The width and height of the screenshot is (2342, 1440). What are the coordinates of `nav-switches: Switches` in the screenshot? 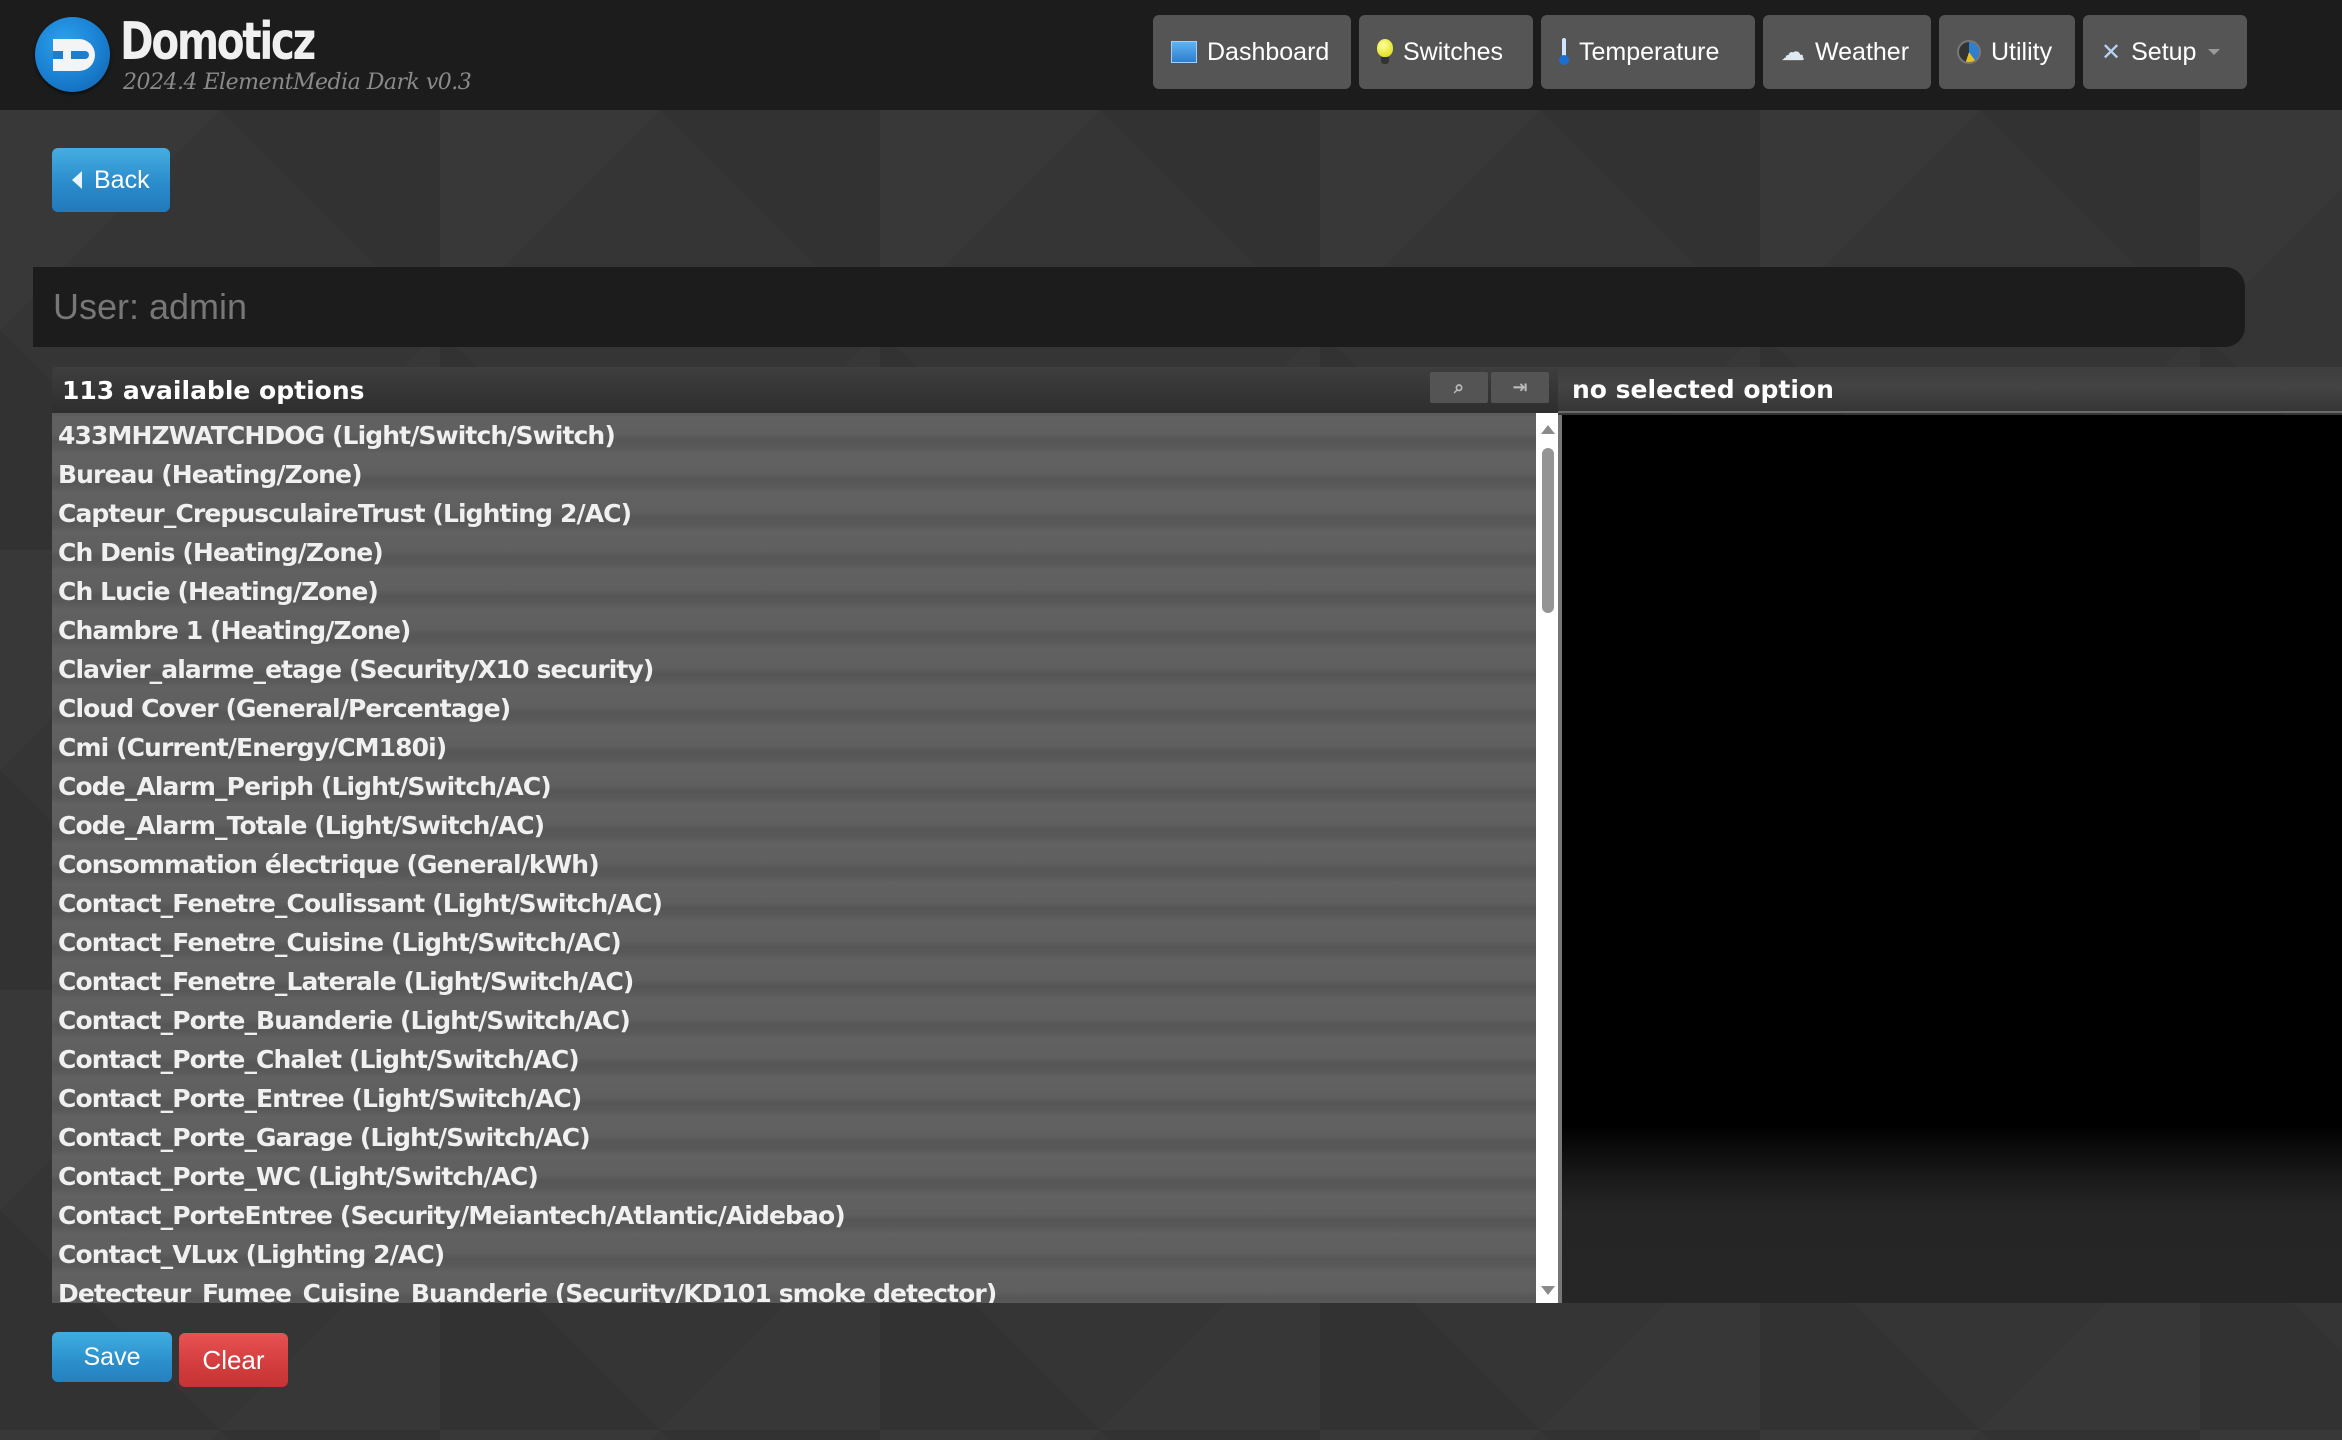 It's located at (1446, 52).